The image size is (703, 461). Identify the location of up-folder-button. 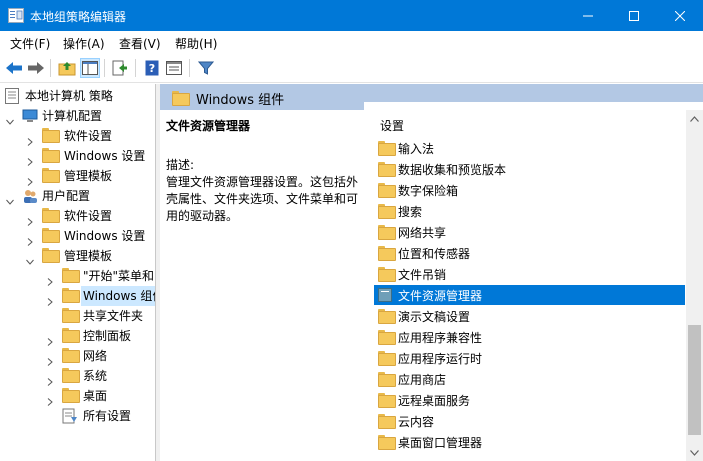
(67, 68).